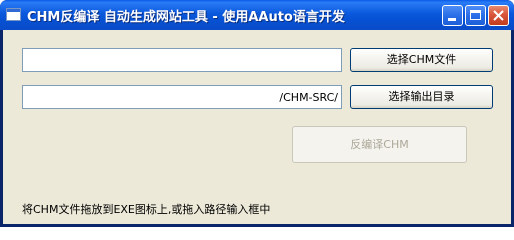  What do you see at coordinates (13, 14) in the screenshot?
I see `app-window-icon` at bounding box center [13, 14].